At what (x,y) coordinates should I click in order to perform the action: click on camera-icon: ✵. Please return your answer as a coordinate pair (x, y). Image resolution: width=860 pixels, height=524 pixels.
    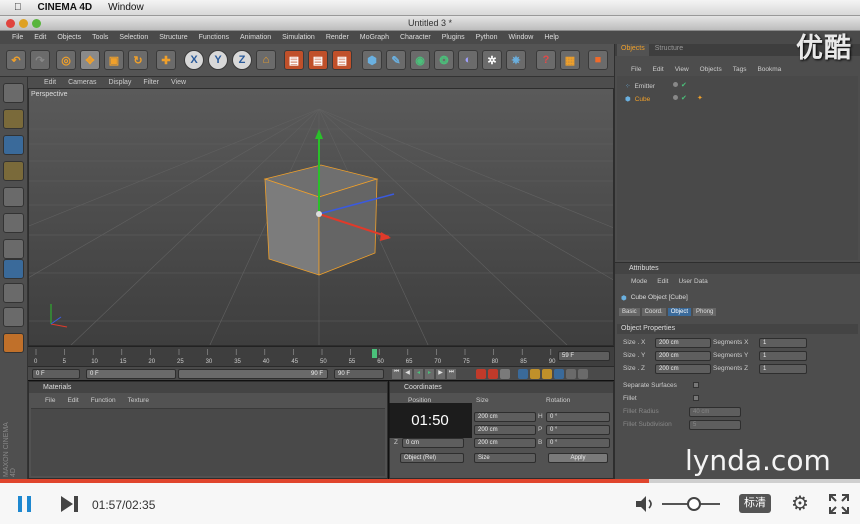
    Looking at the image, I should click on (516, 60).